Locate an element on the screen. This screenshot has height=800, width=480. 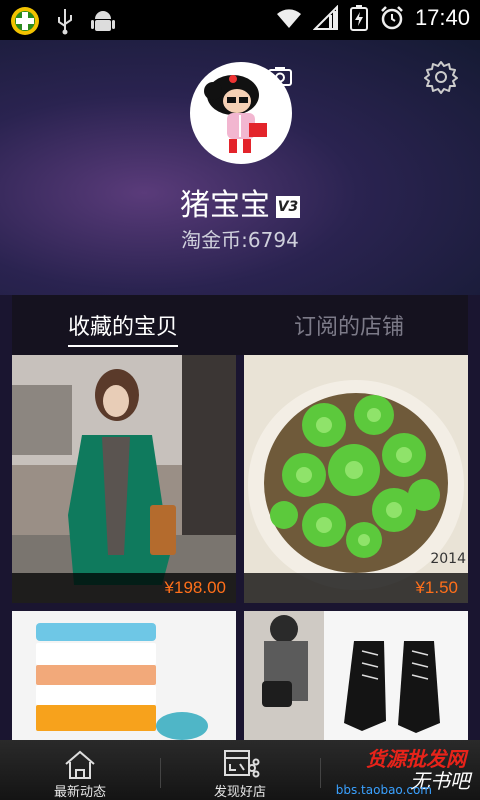
product-image-bowls is located at coordinates (124, 676).